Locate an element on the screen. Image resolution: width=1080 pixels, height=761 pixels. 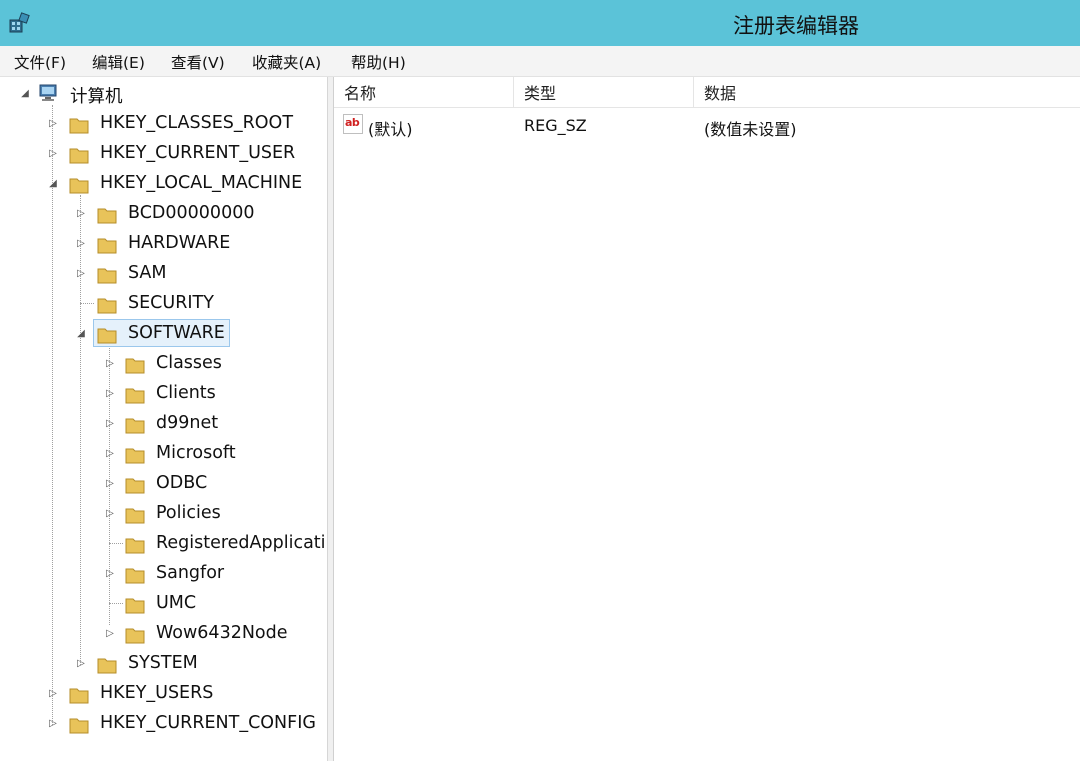
tree-node-label: HARDWARE is located at coordinates (179, 243).